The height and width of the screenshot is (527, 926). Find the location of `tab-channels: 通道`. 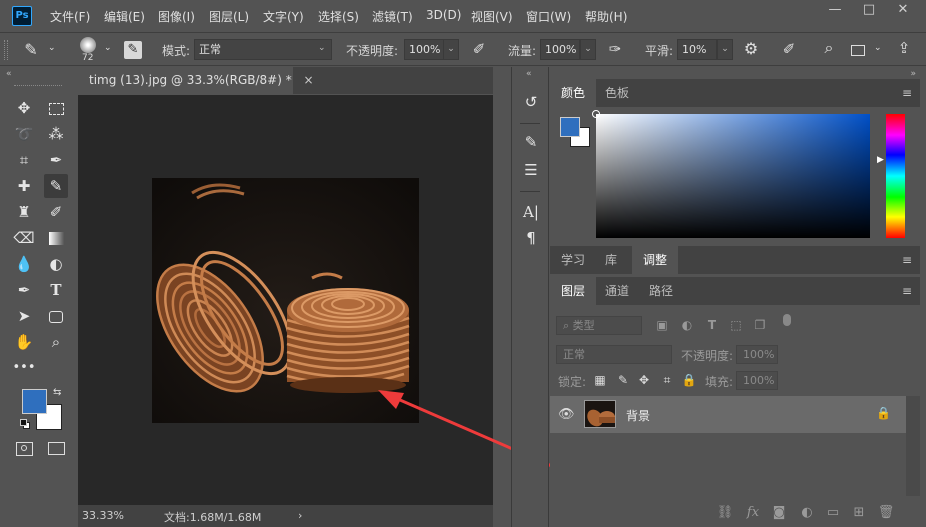

tab-channels: 通道 is located at coordinates (617, 291).